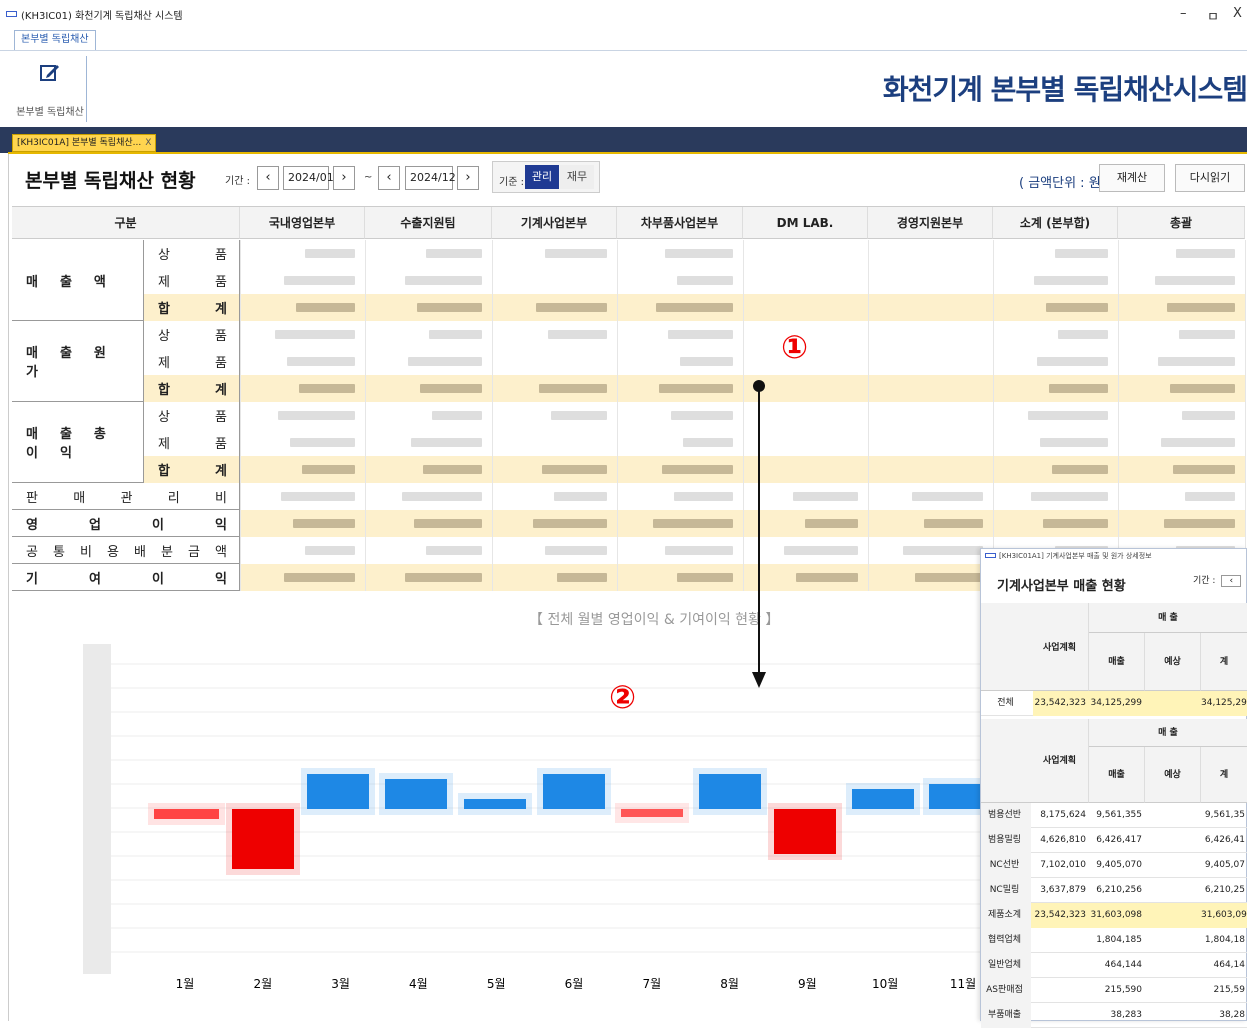 Image resolution: width=1247 pixels, height=1029 pixels. Describe the element at coordinates (1114, 990) in the screenshot. I see `popup-detail-row: AS판매점 215,590 215,59` at that location.